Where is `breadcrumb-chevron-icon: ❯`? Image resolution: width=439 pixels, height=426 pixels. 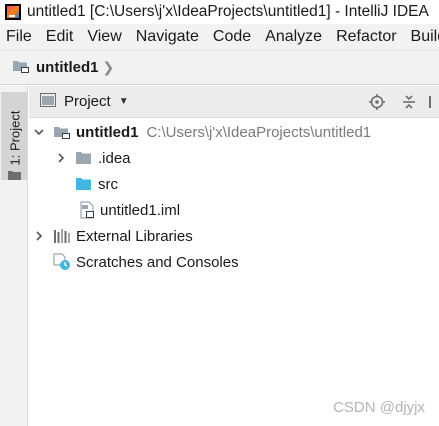 breadcrumb-chevron-icon: ❯ is located at coordinates (108, 67).